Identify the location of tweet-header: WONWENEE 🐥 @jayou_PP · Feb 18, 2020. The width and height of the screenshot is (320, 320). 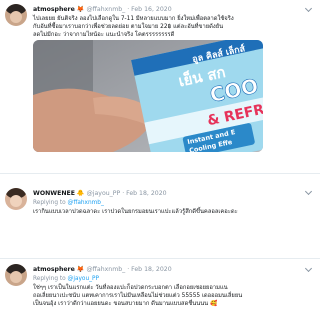
(100, 193).